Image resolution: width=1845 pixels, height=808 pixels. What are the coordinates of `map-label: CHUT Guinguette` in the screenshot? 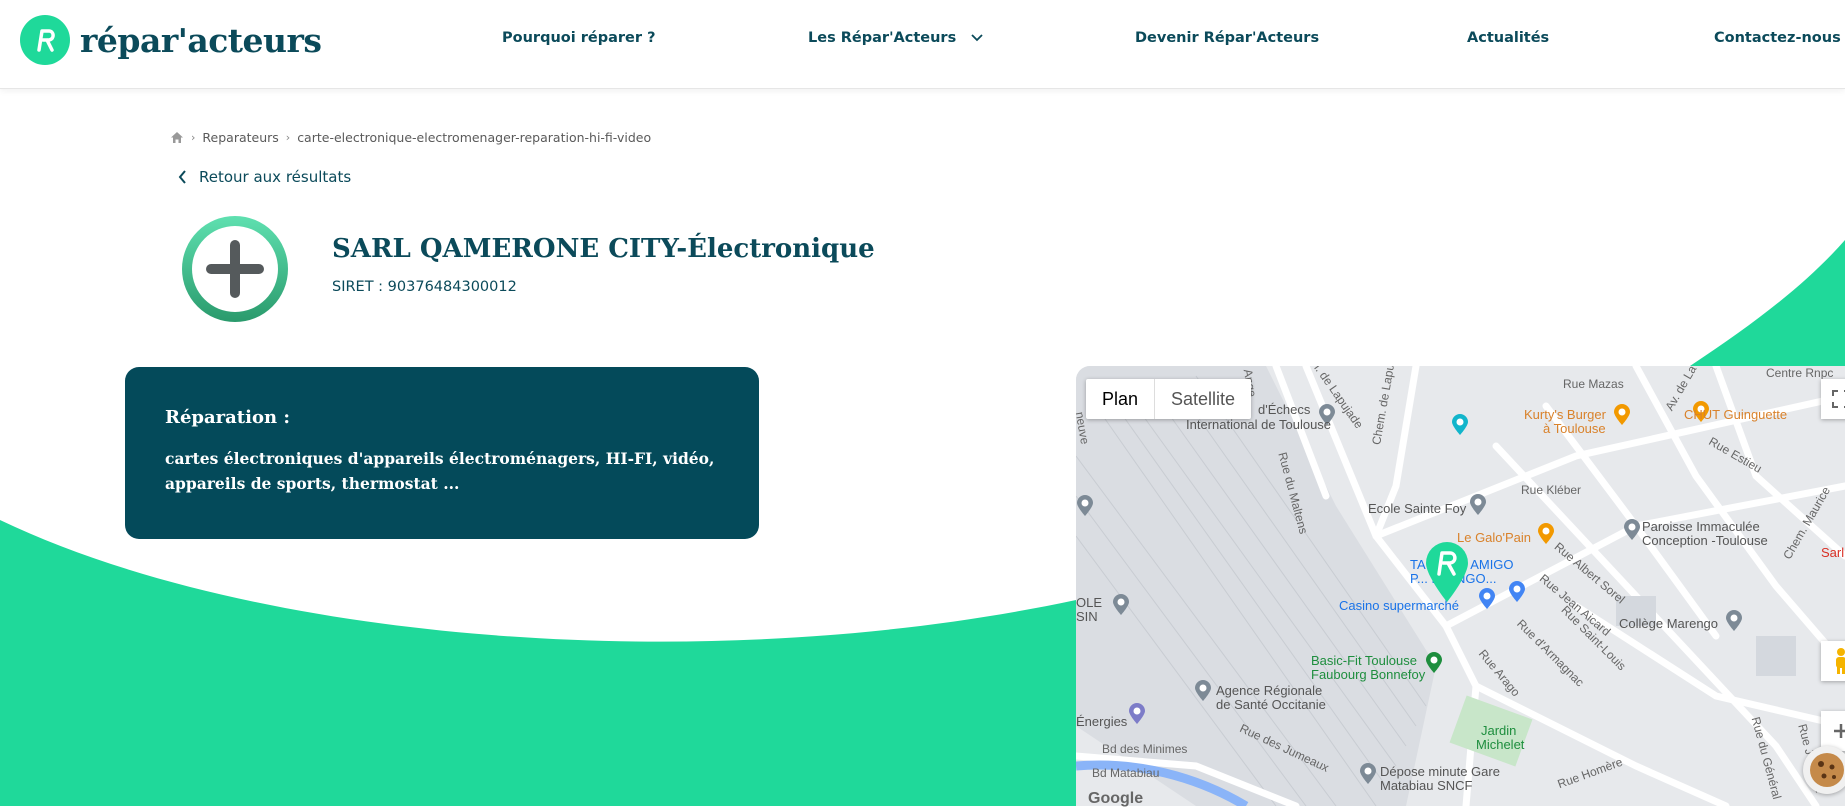 It's located at (1736, 414).